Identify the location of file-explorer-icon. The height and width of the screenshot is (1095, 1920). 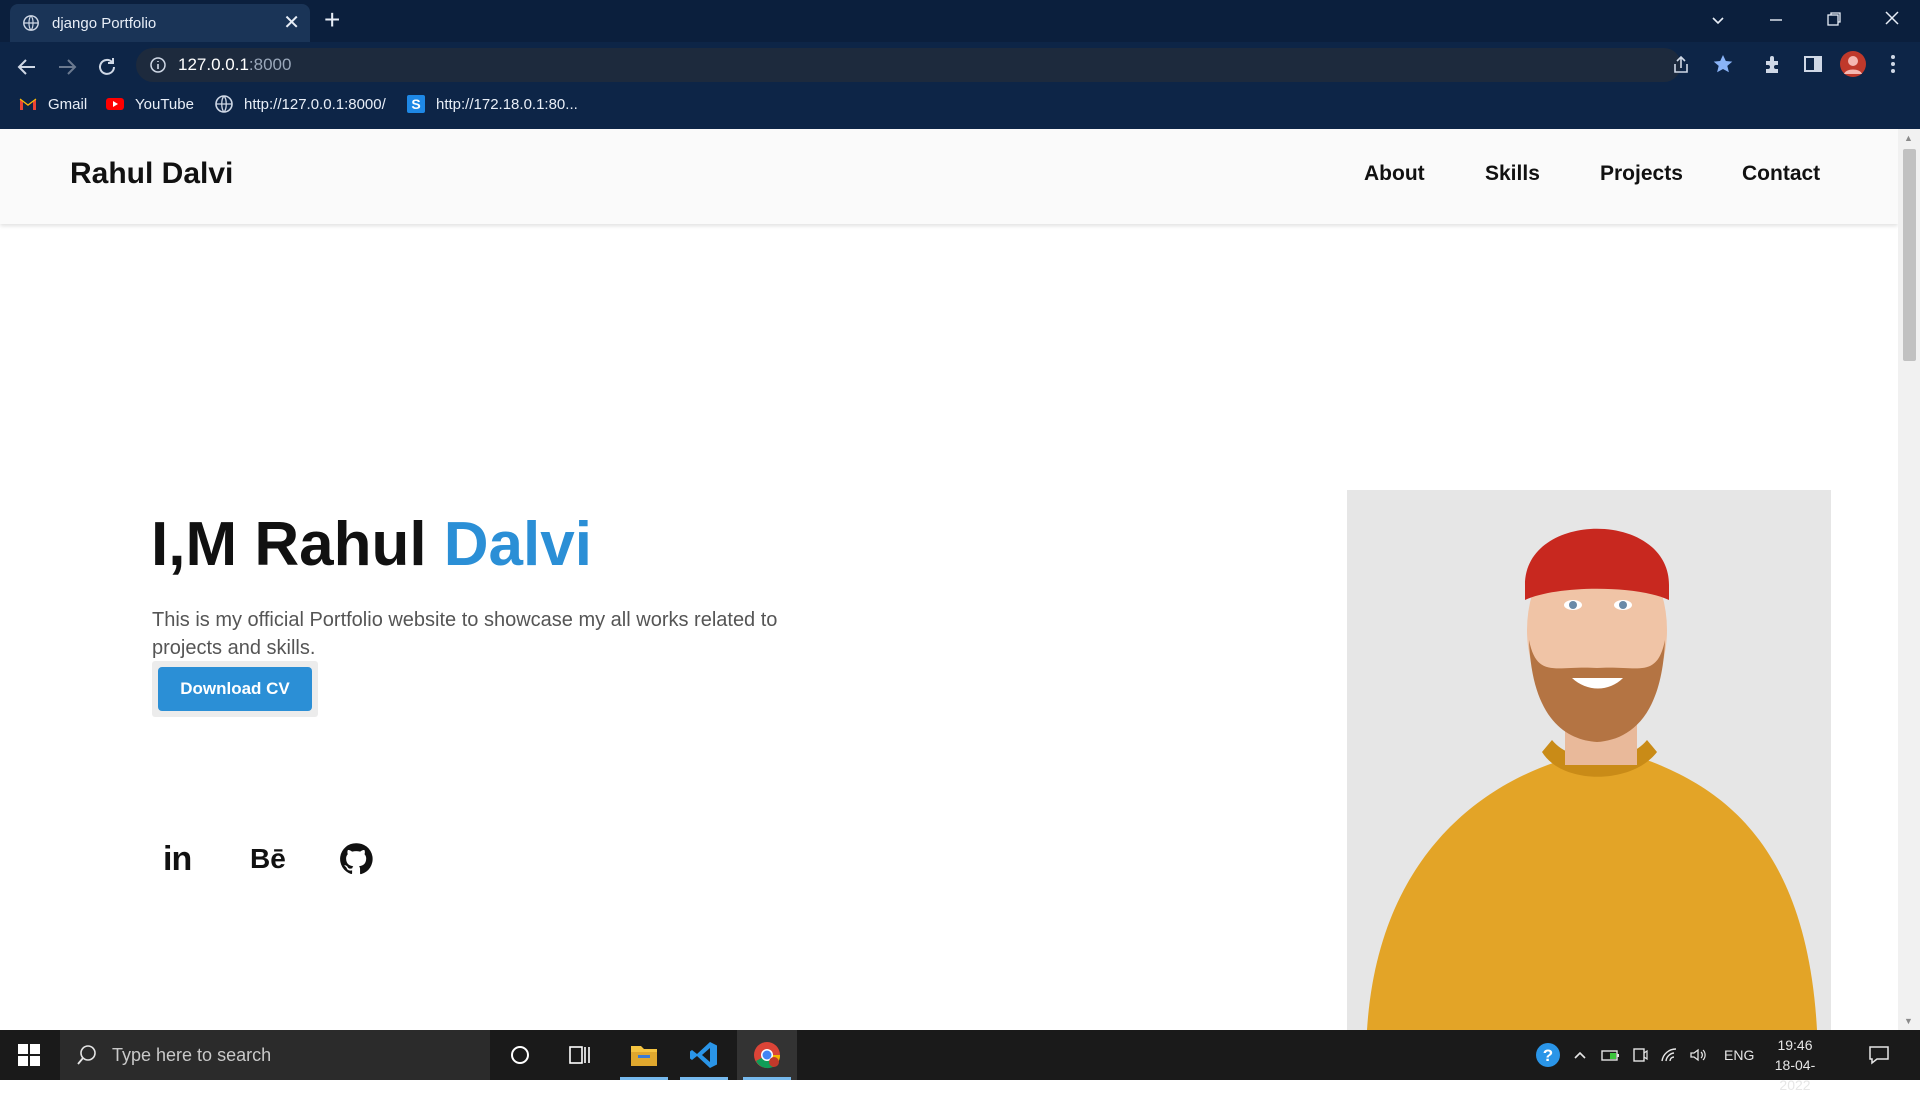
(644, 1056).